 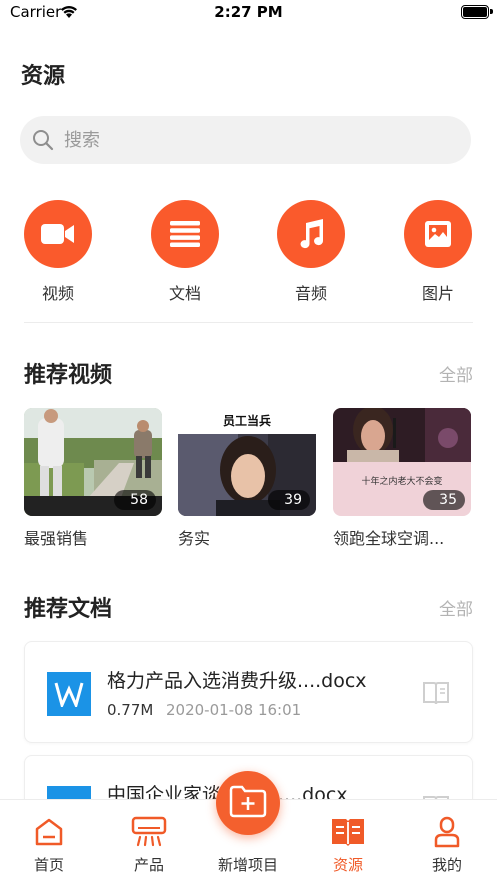 What do you see at coordinates (289, 500) in the screenshot?
I see `view-count-badge: 39` at bounding box center [289, 500].